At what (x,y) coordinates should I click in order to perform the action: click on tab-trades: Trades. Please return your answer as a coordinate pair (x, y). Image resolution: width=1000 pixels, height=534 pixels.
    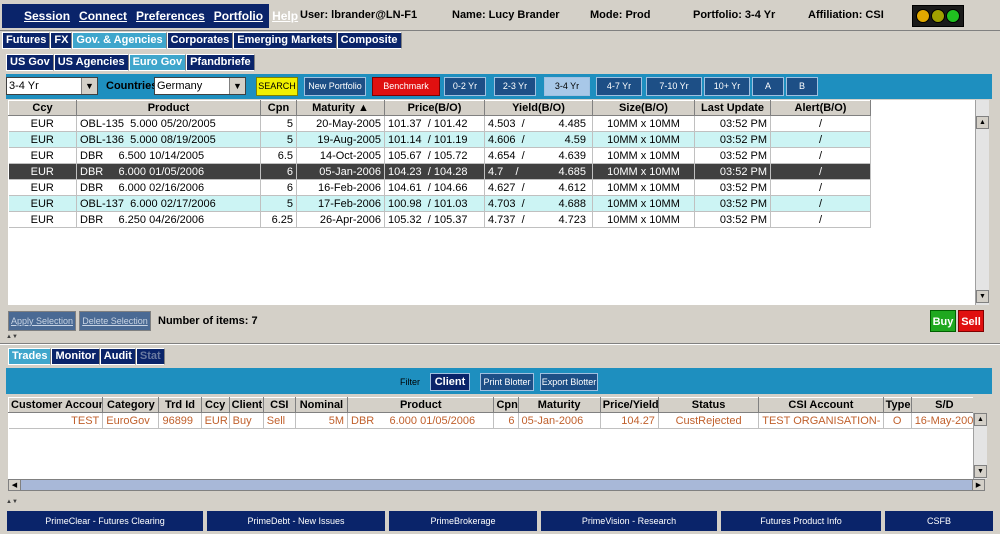
    Looking at the image, I should click on (30, 356).